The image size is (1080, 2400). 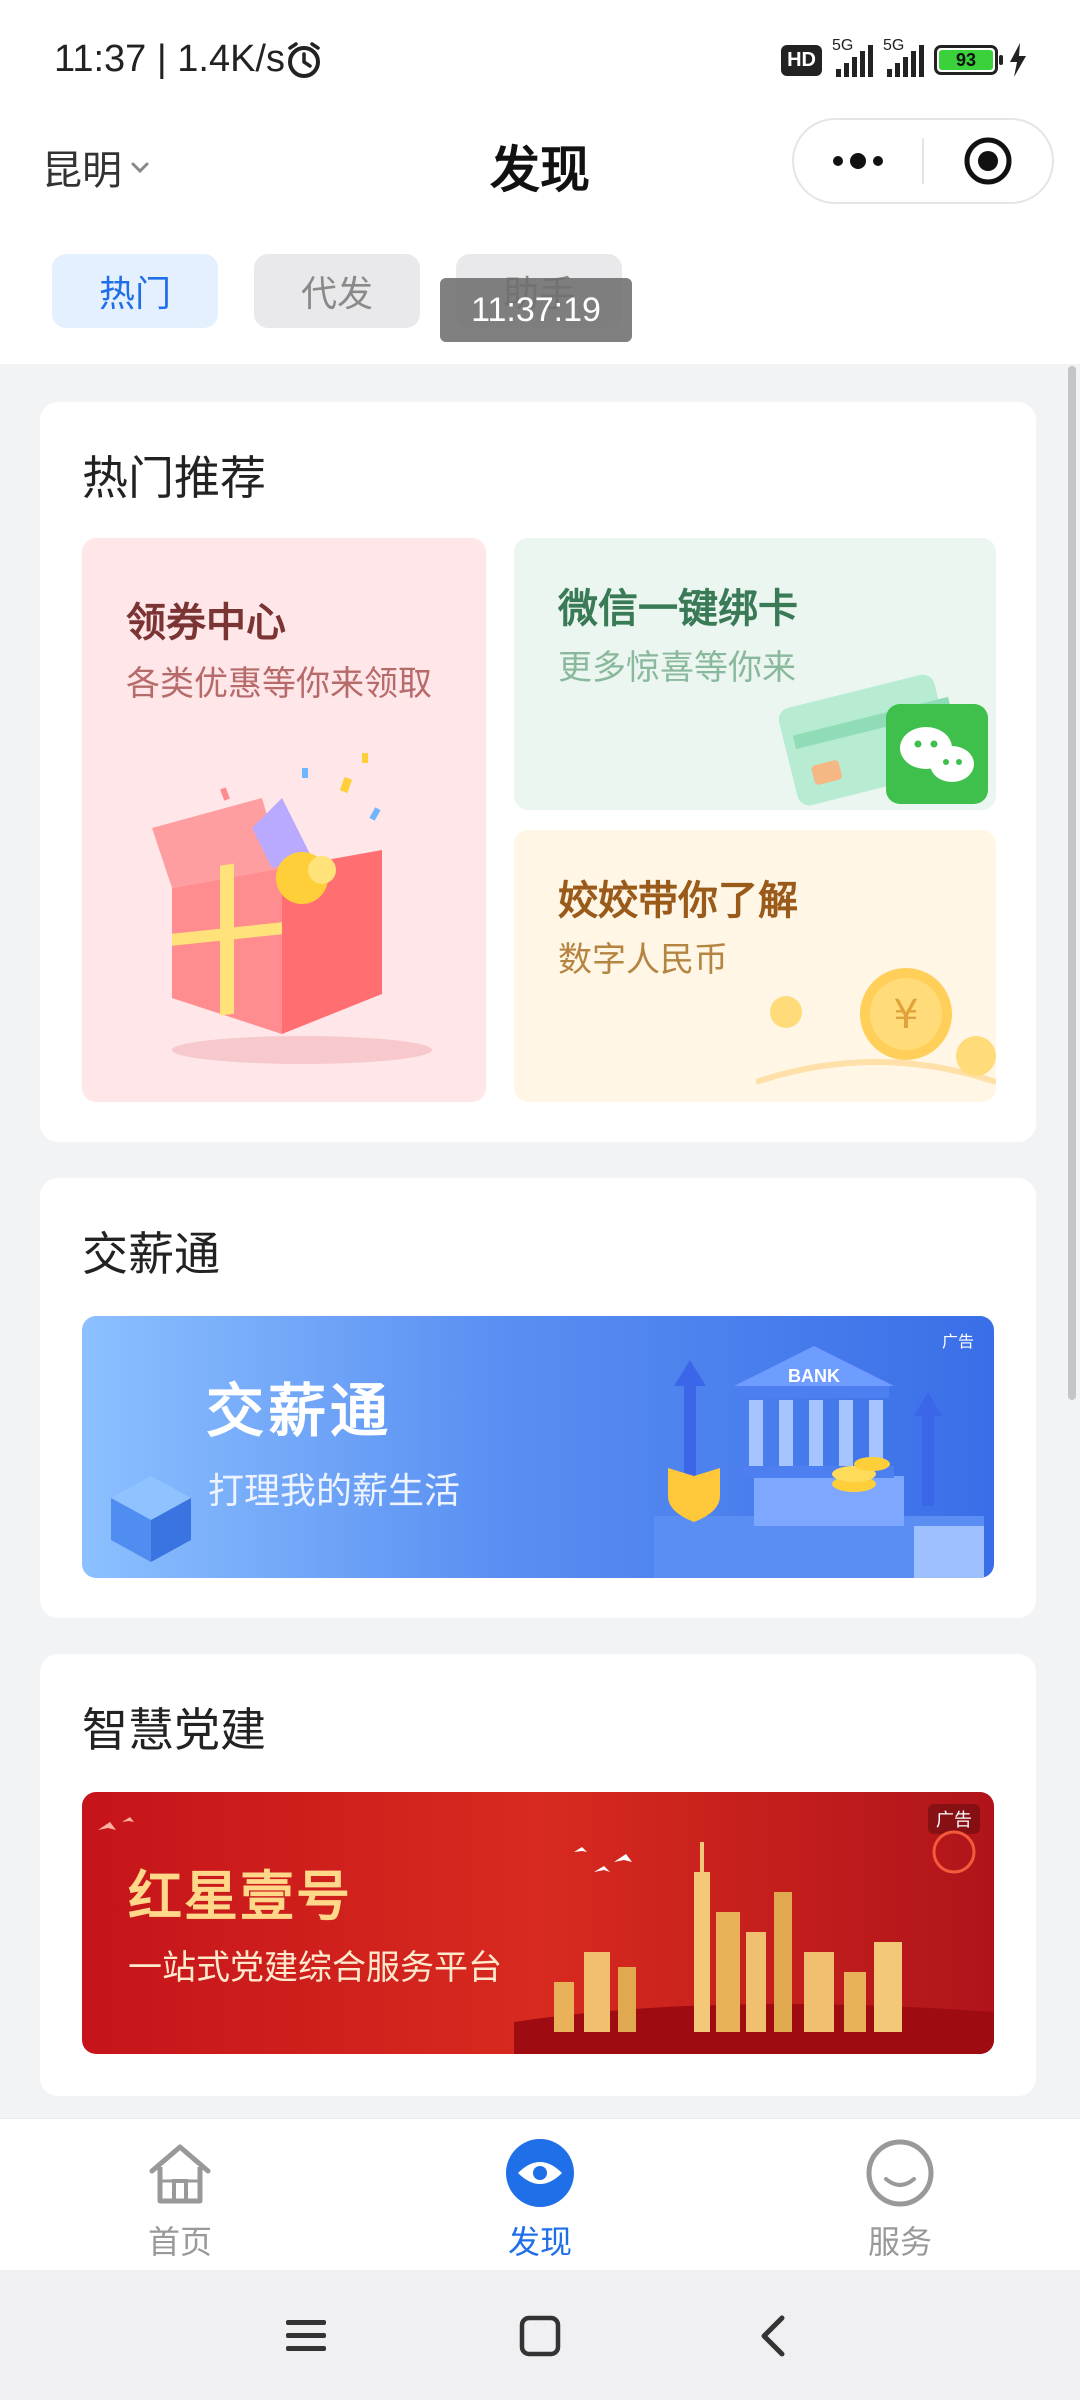 I want to click on category-tabs: 热门 代发 助手 11:37:19, so click(x=540, y=296).